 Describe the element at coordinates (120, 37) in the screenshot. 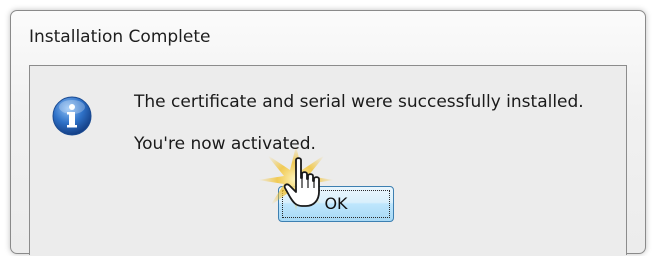

I see `dialog-title: Installation Complete` at that location.